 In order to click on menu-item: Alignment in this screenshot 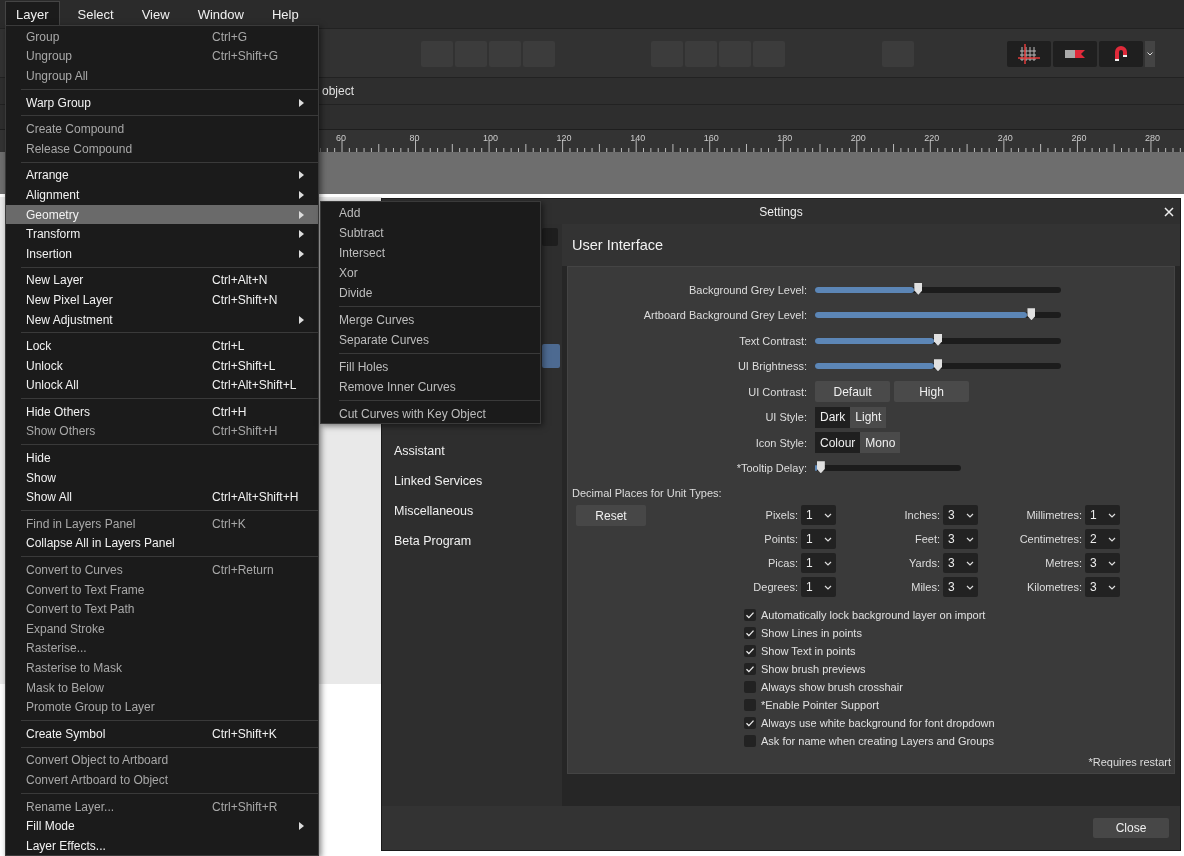, I will do `click(162, 195)`.